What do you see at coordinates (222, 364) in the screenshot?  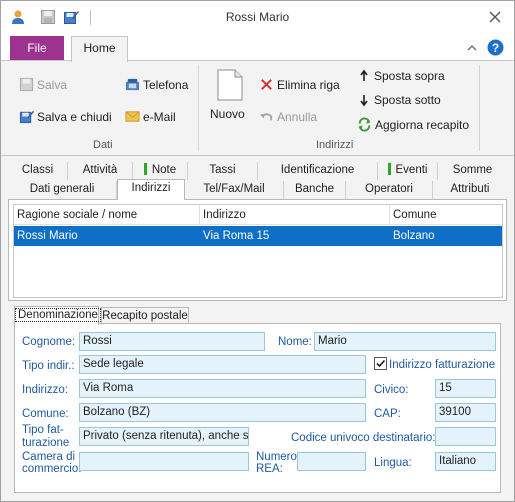 I see `tipo-indirizzo-field: Sede legale` at bounding box center [222, 364].